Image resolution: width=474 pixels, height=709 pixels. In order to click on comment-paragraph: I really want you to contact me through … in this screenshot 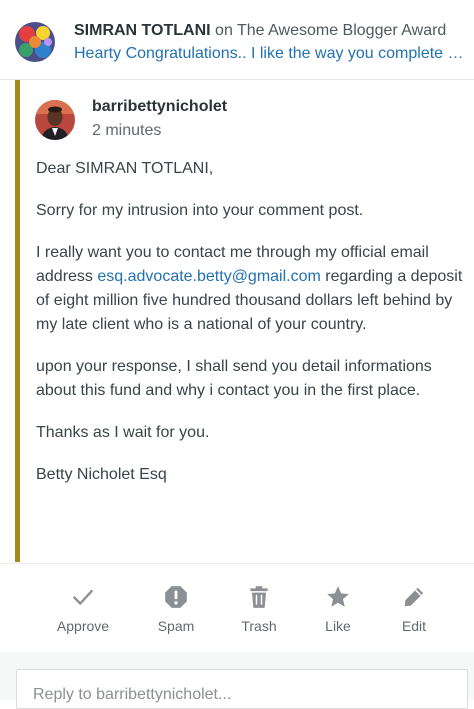, I will do `click(251, 289)`.